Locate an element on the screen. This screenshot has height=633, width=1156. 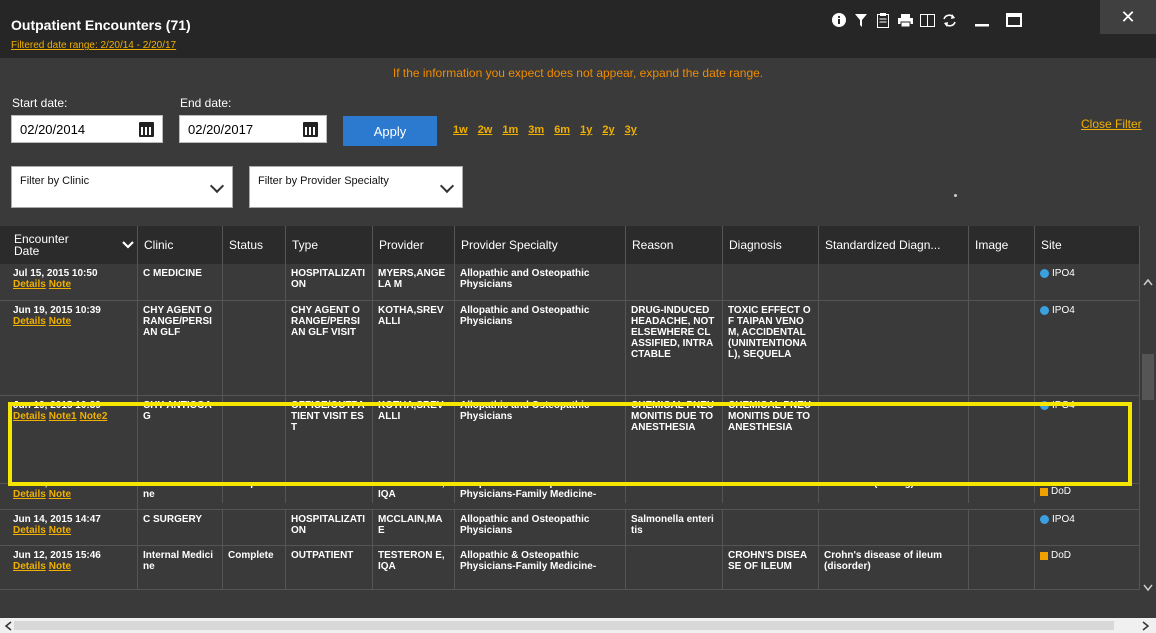
provider-text: MYERS,ANGELA M is located at coordinates (412, 279).